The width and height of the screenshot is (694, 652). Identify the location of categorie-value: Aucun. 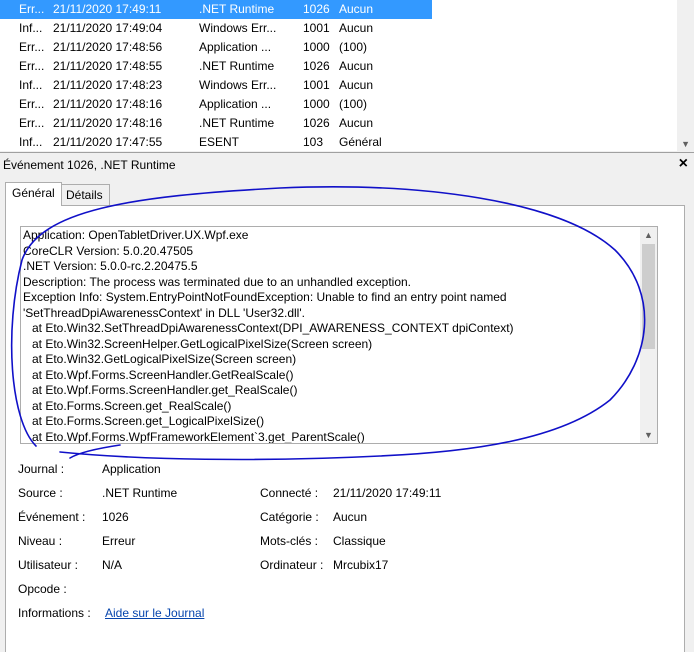
(350, 517).